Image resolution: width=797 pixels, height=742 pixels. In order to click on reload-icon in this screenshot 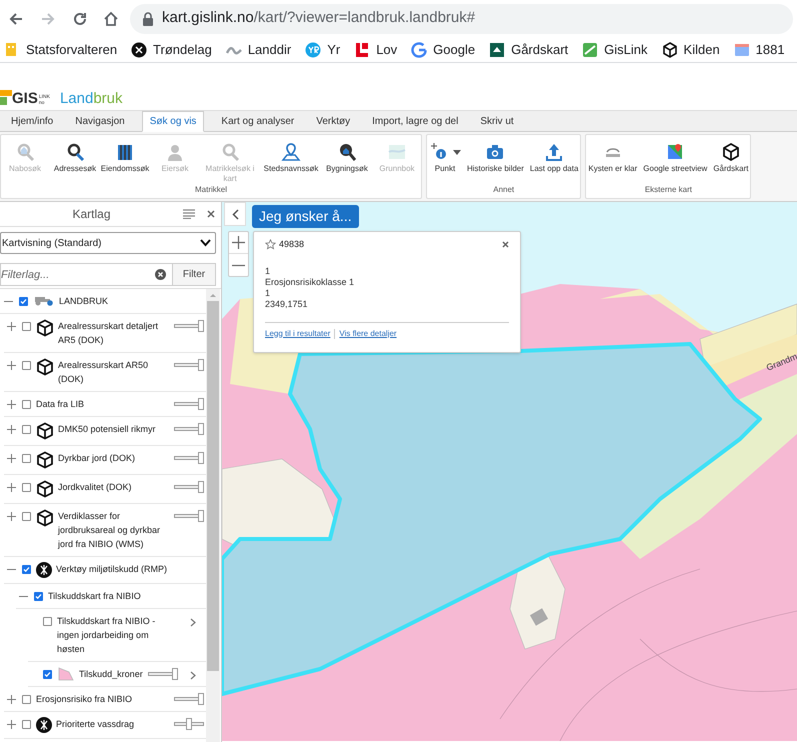, I will do `click(80, 18)`.